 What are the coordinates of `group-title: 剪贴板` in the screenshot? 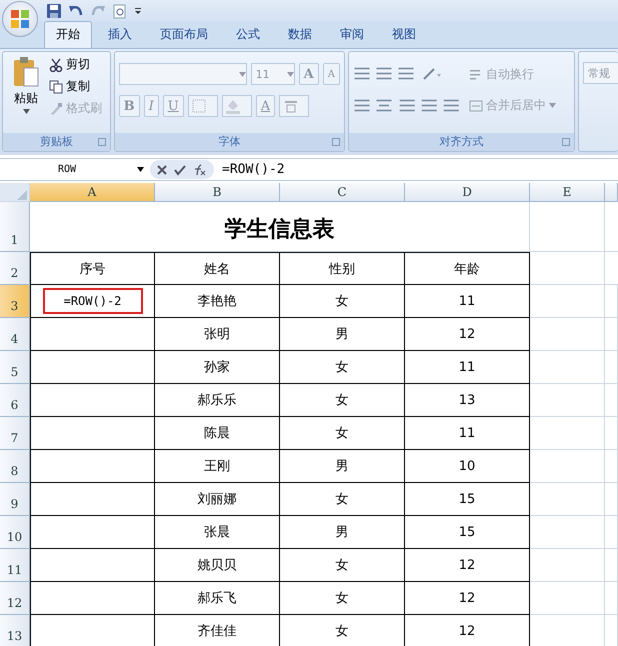 It's located at (56, 141).